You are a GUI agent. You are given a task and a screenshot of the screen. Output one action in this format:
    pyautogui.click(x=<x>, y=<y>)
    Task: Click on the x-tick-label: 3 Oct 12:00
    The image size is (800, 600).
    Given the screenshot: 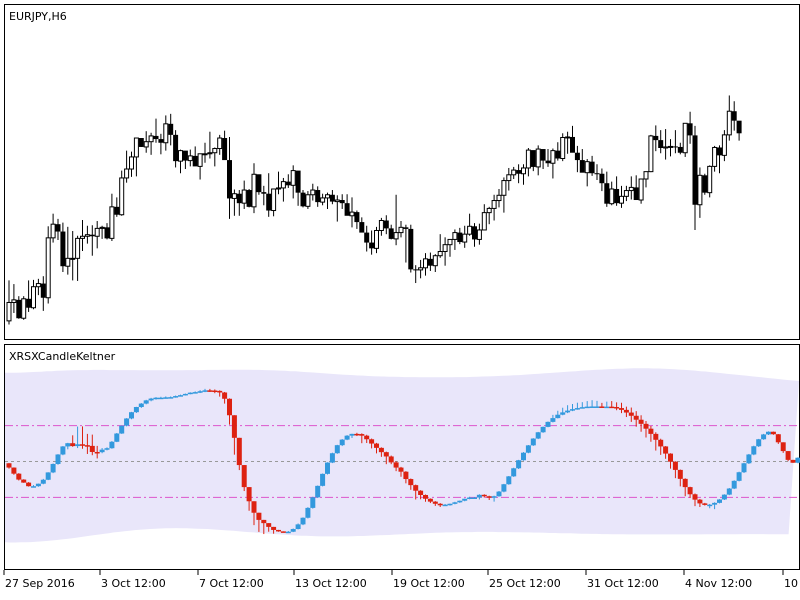 What is the action you would take?
    pyautogui.click(x=133, y=583)
    